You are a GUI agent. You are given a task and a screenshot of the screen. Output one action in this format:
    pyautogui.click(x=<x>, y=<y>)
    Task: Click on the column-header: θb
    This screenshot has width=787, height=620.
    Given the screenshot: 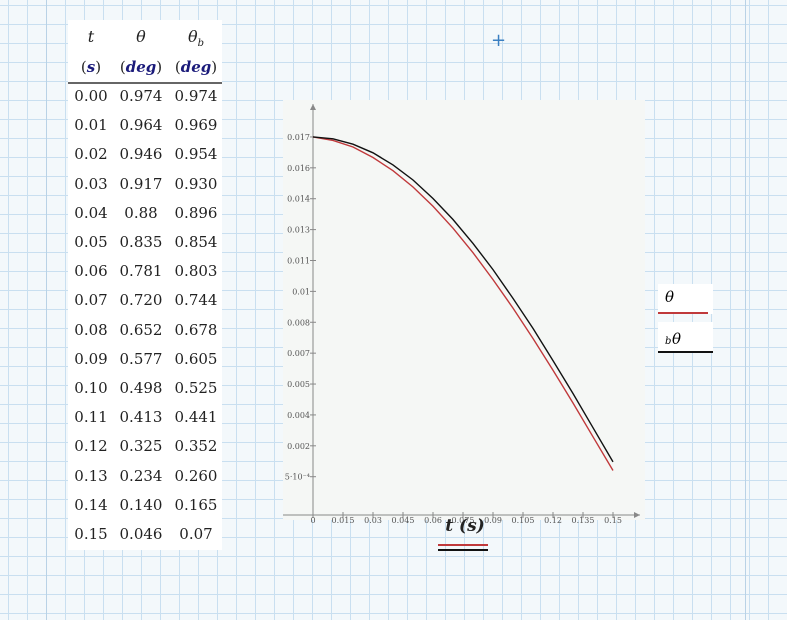 What is the action you would take?
    pyautogui.click(x=196, y=38)
    